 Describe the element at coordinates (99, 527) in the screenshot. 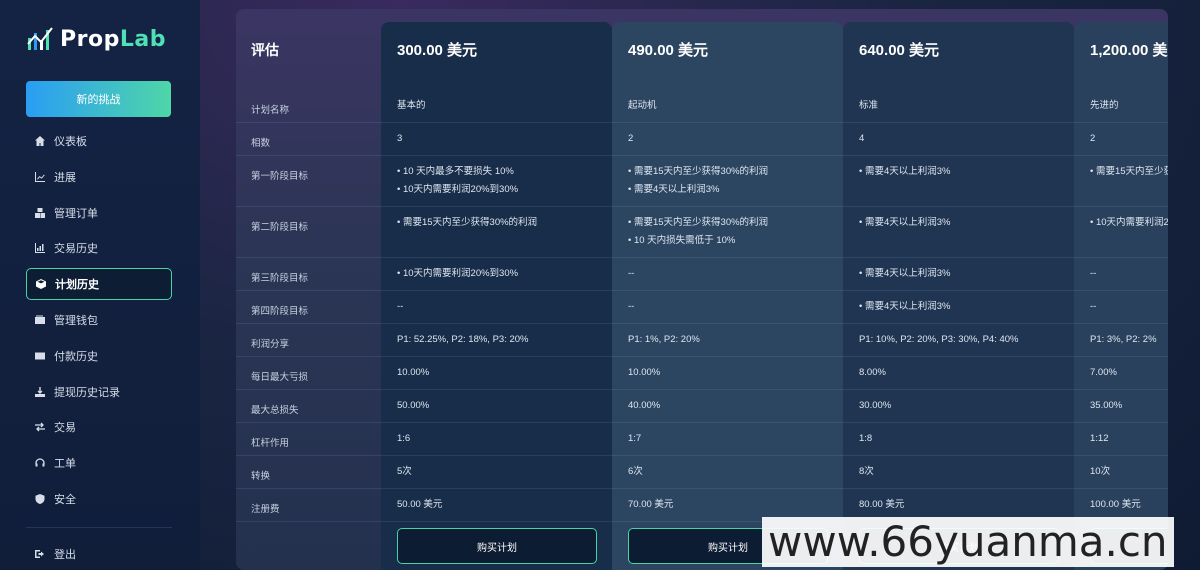

I see `sidebar-divider` at that location.